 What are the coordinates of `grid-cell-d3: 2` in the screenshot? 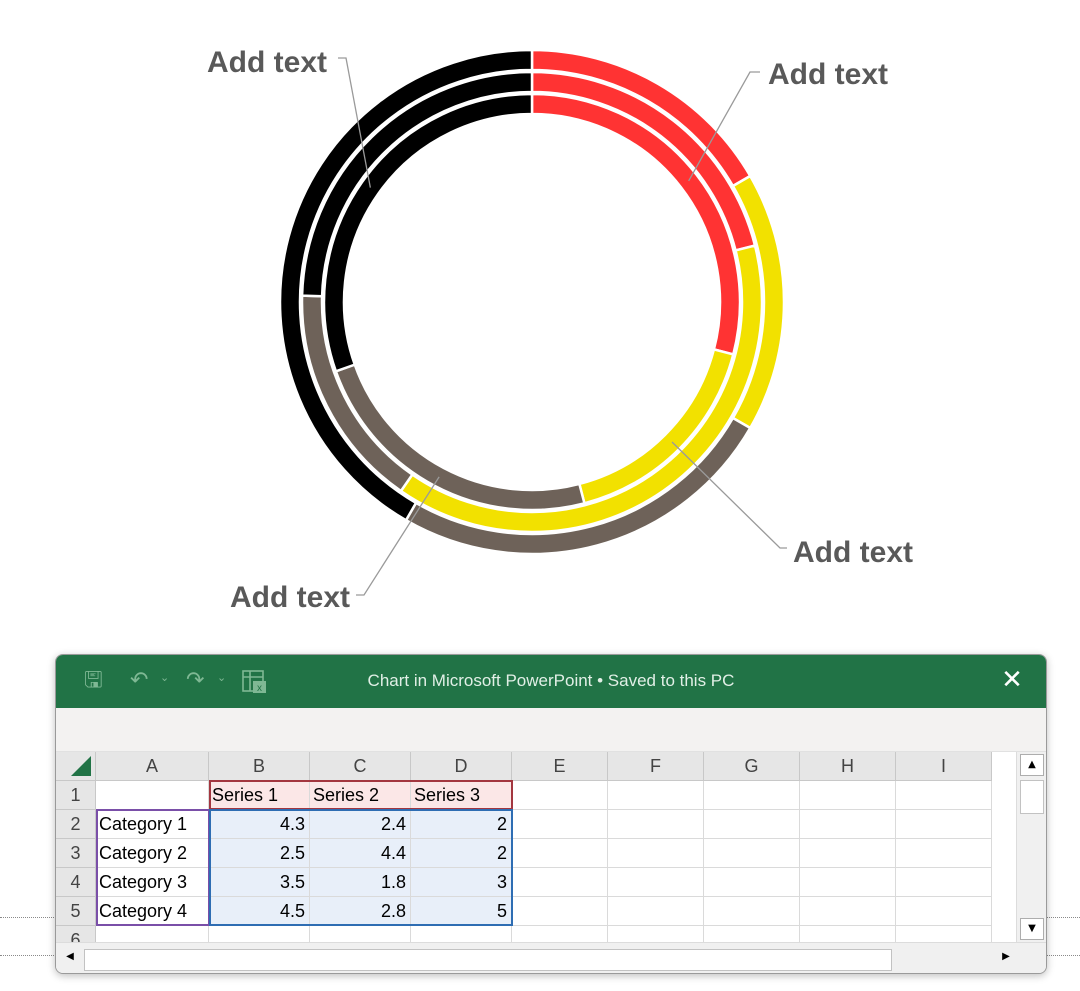 It's located at (461, 853).